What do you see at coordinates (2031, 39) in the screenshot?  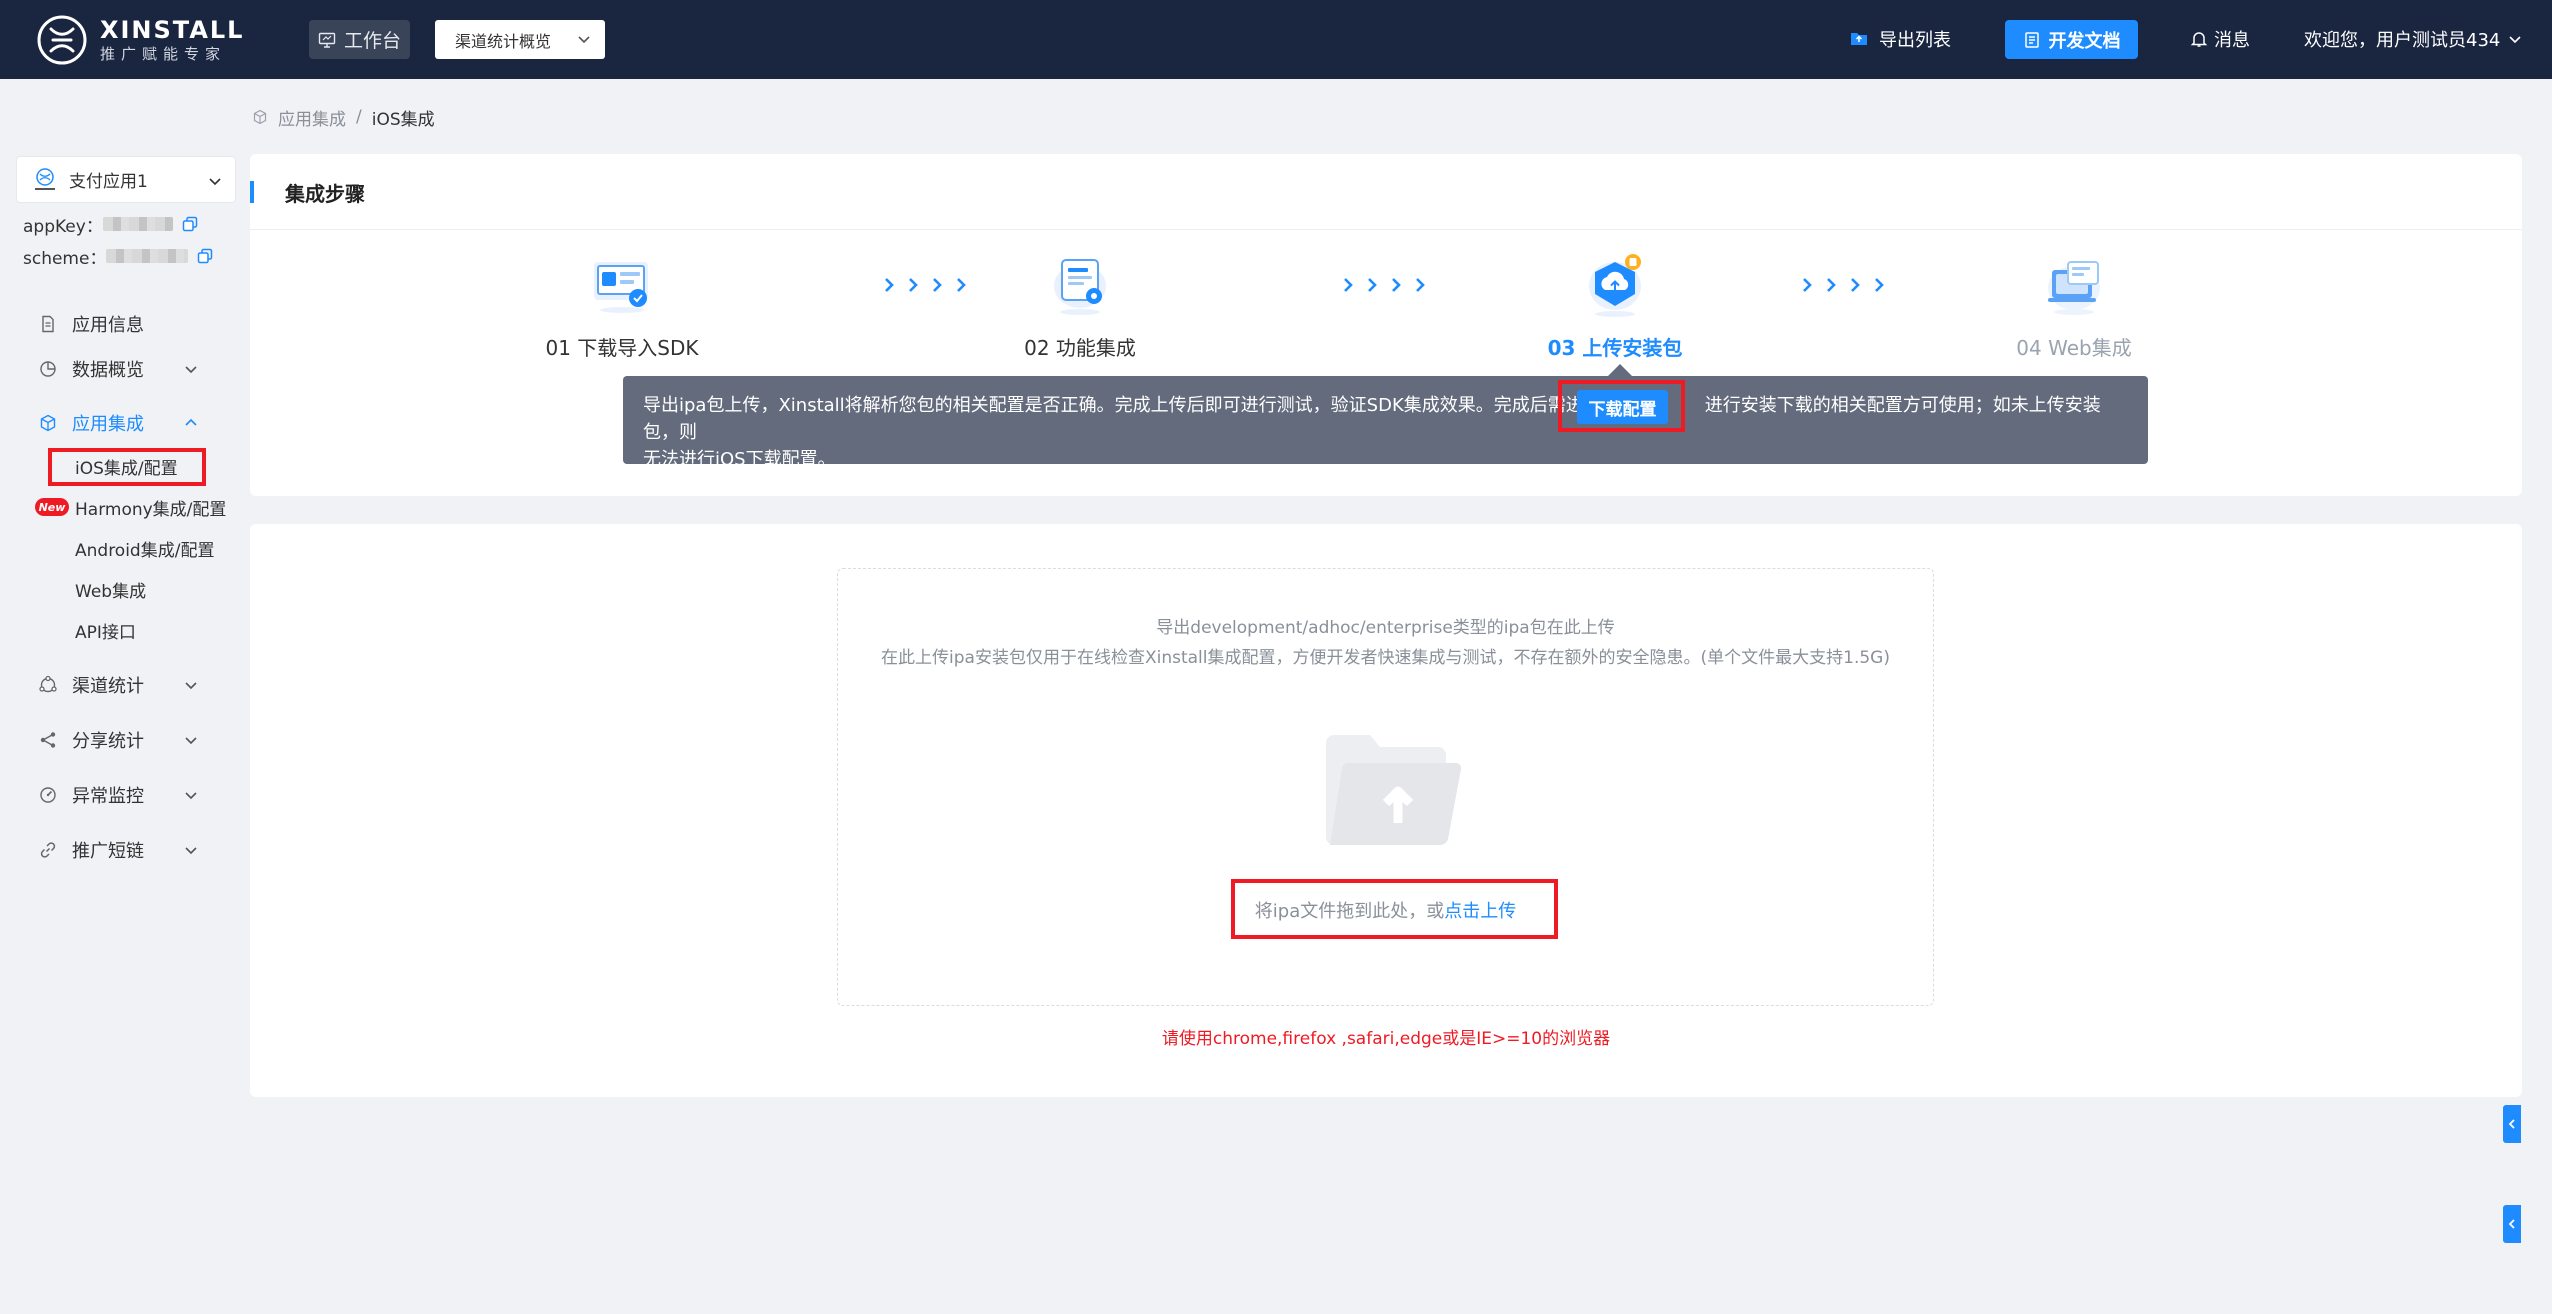 I see `document-icon` at bounding box center [2031, 39].